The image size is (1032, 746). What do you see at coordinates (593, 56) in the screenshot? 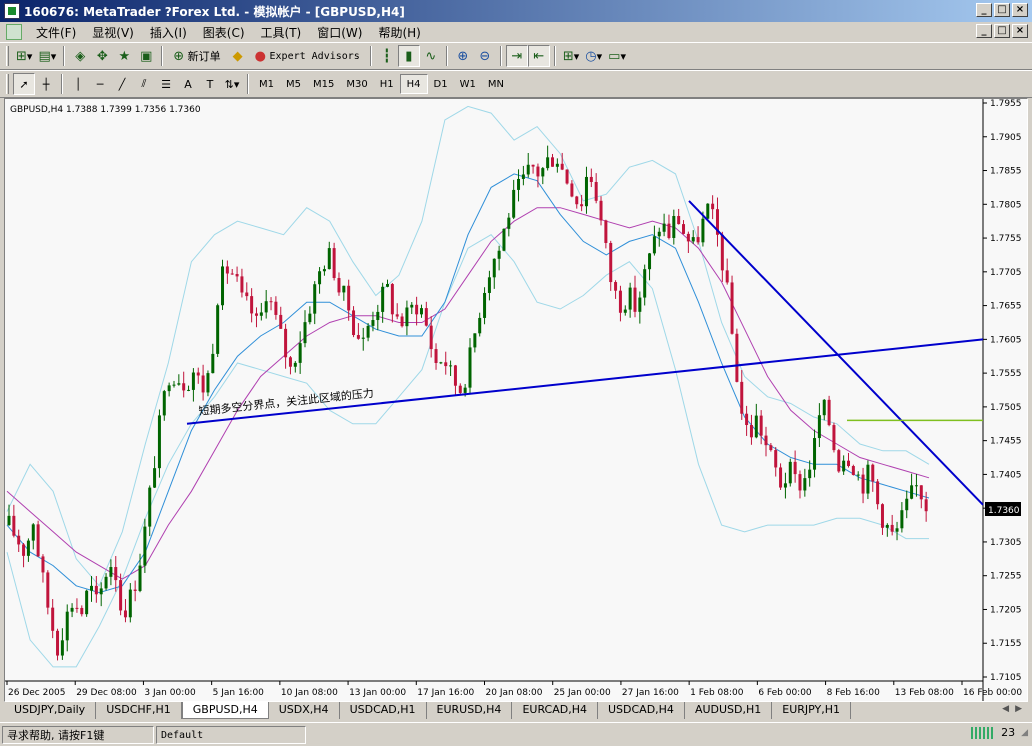
I see `periods-icon: ◷ ▾` at bounding box center [593, 56].